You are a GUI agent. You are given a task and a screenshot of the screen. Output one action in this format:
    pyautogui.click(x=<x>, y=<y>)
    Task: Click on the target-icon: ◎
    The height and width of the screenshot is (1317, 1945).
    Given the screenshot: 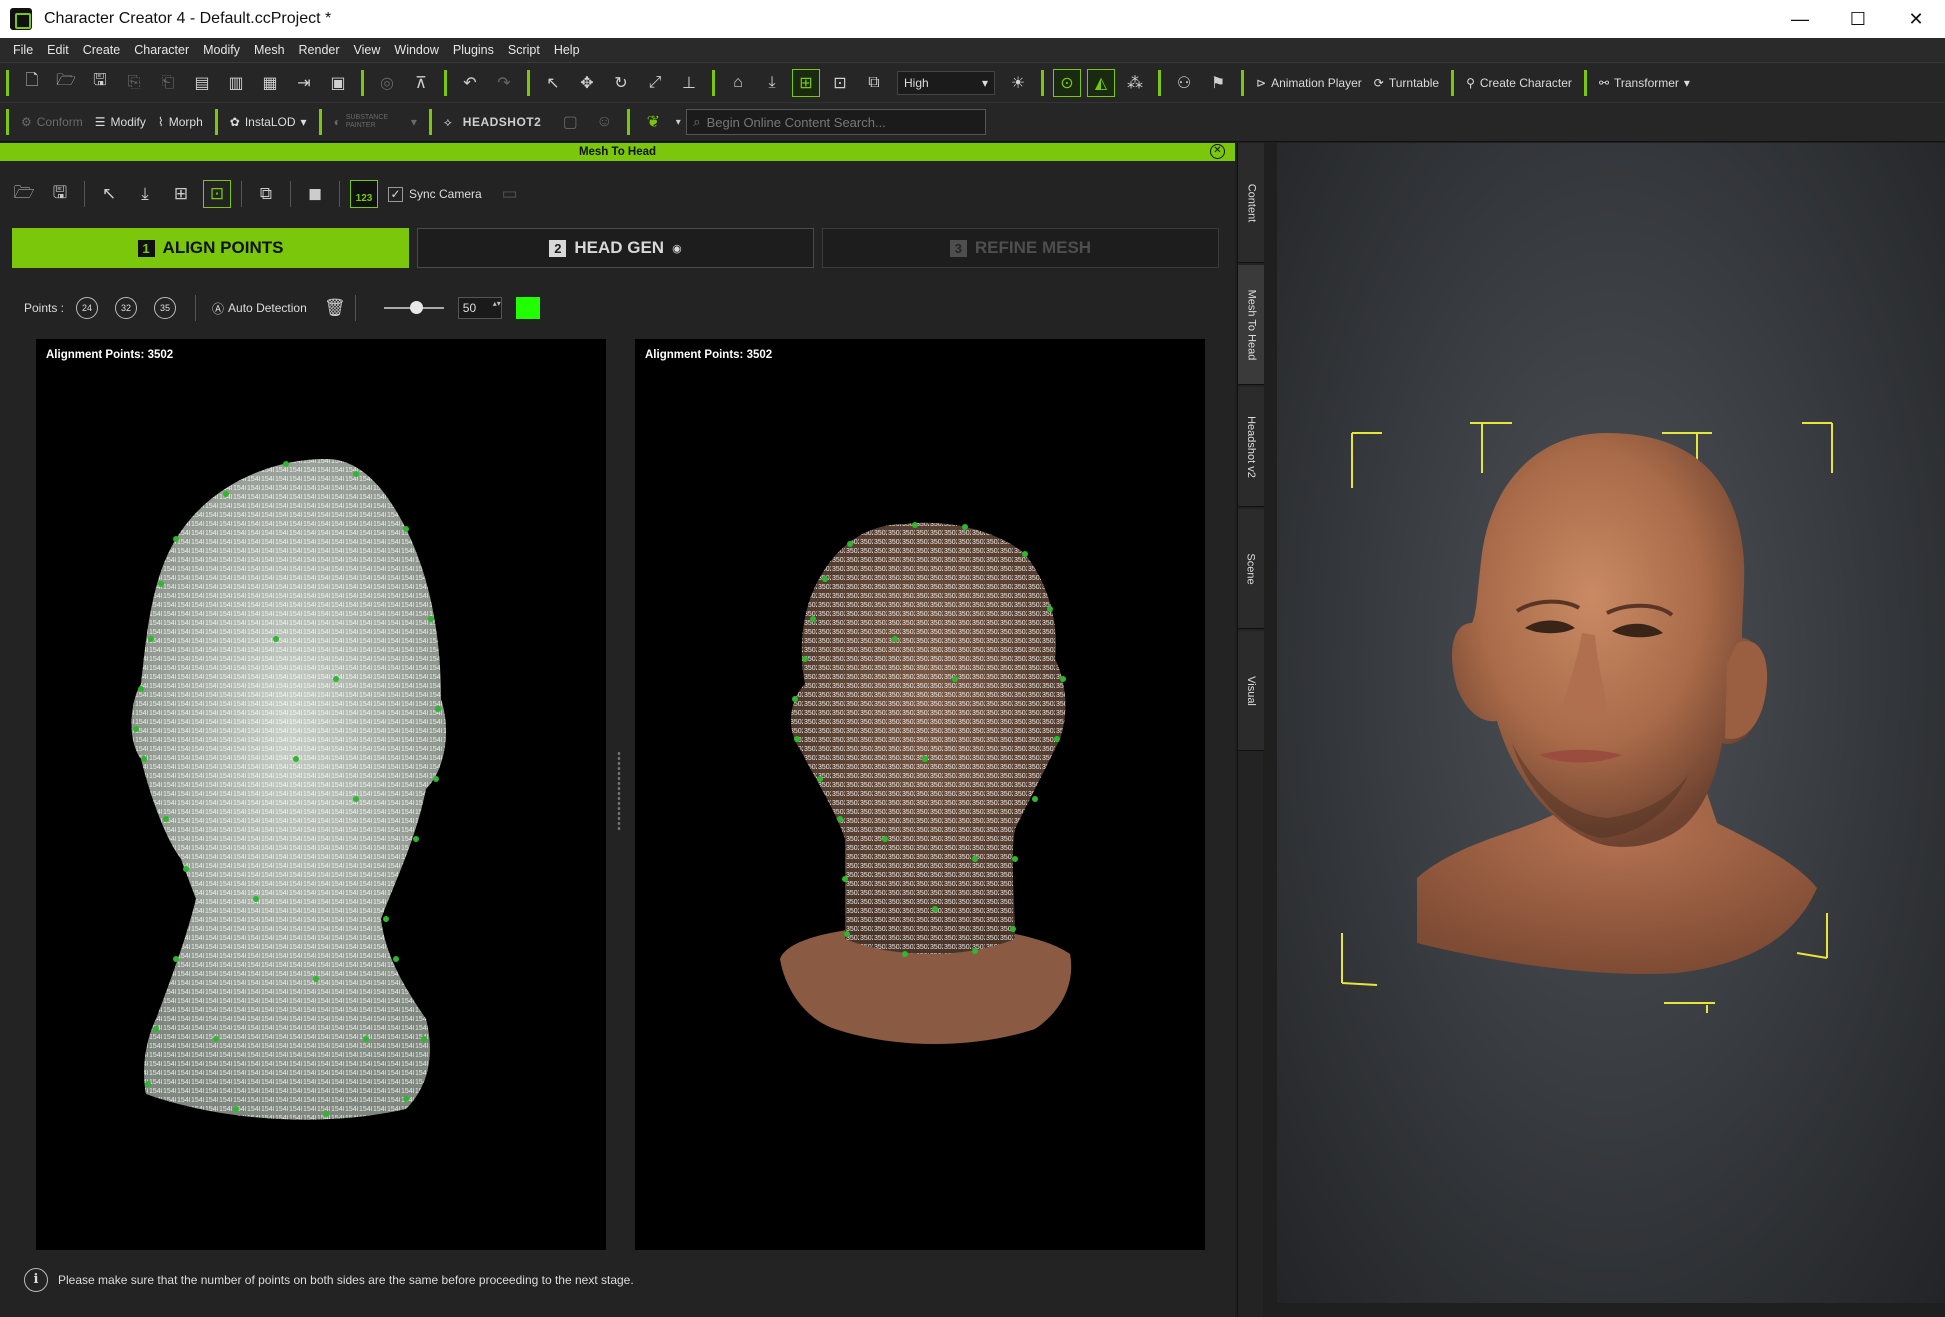 What is the action you would take?
    pyautogui.click(x=387, y=83)
    